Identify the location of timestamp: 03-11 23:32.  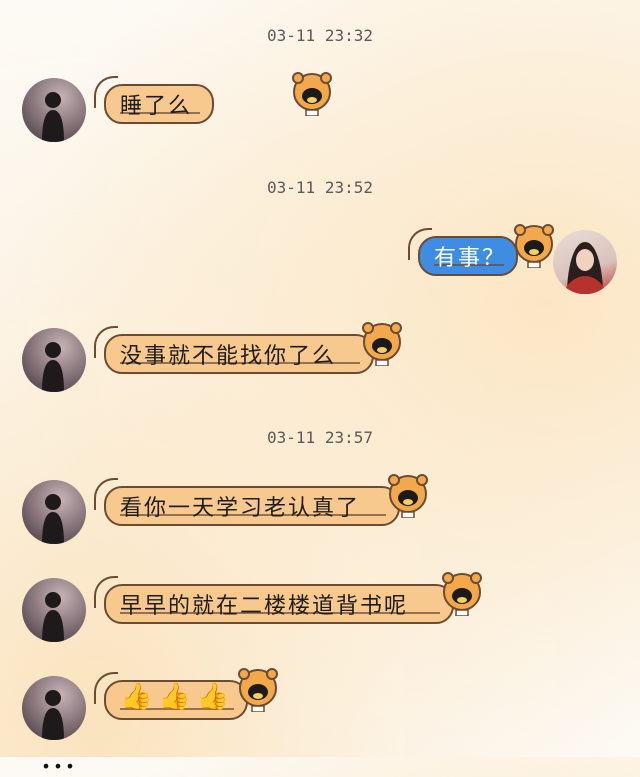
(320, 35).